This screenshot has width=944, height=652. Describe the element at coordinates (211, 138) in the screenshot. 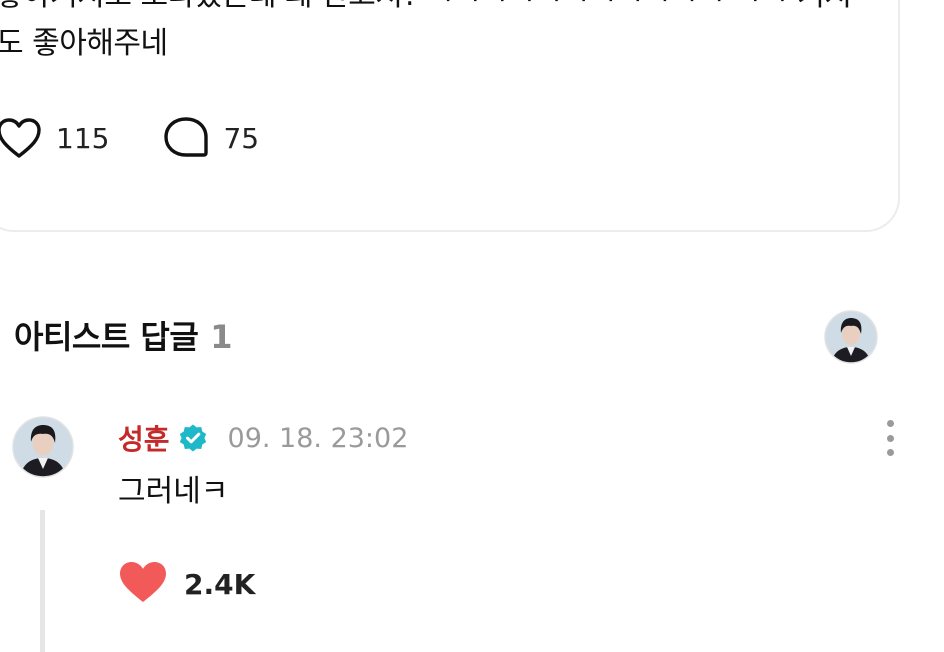

I see `comment-button: 75` at that location.